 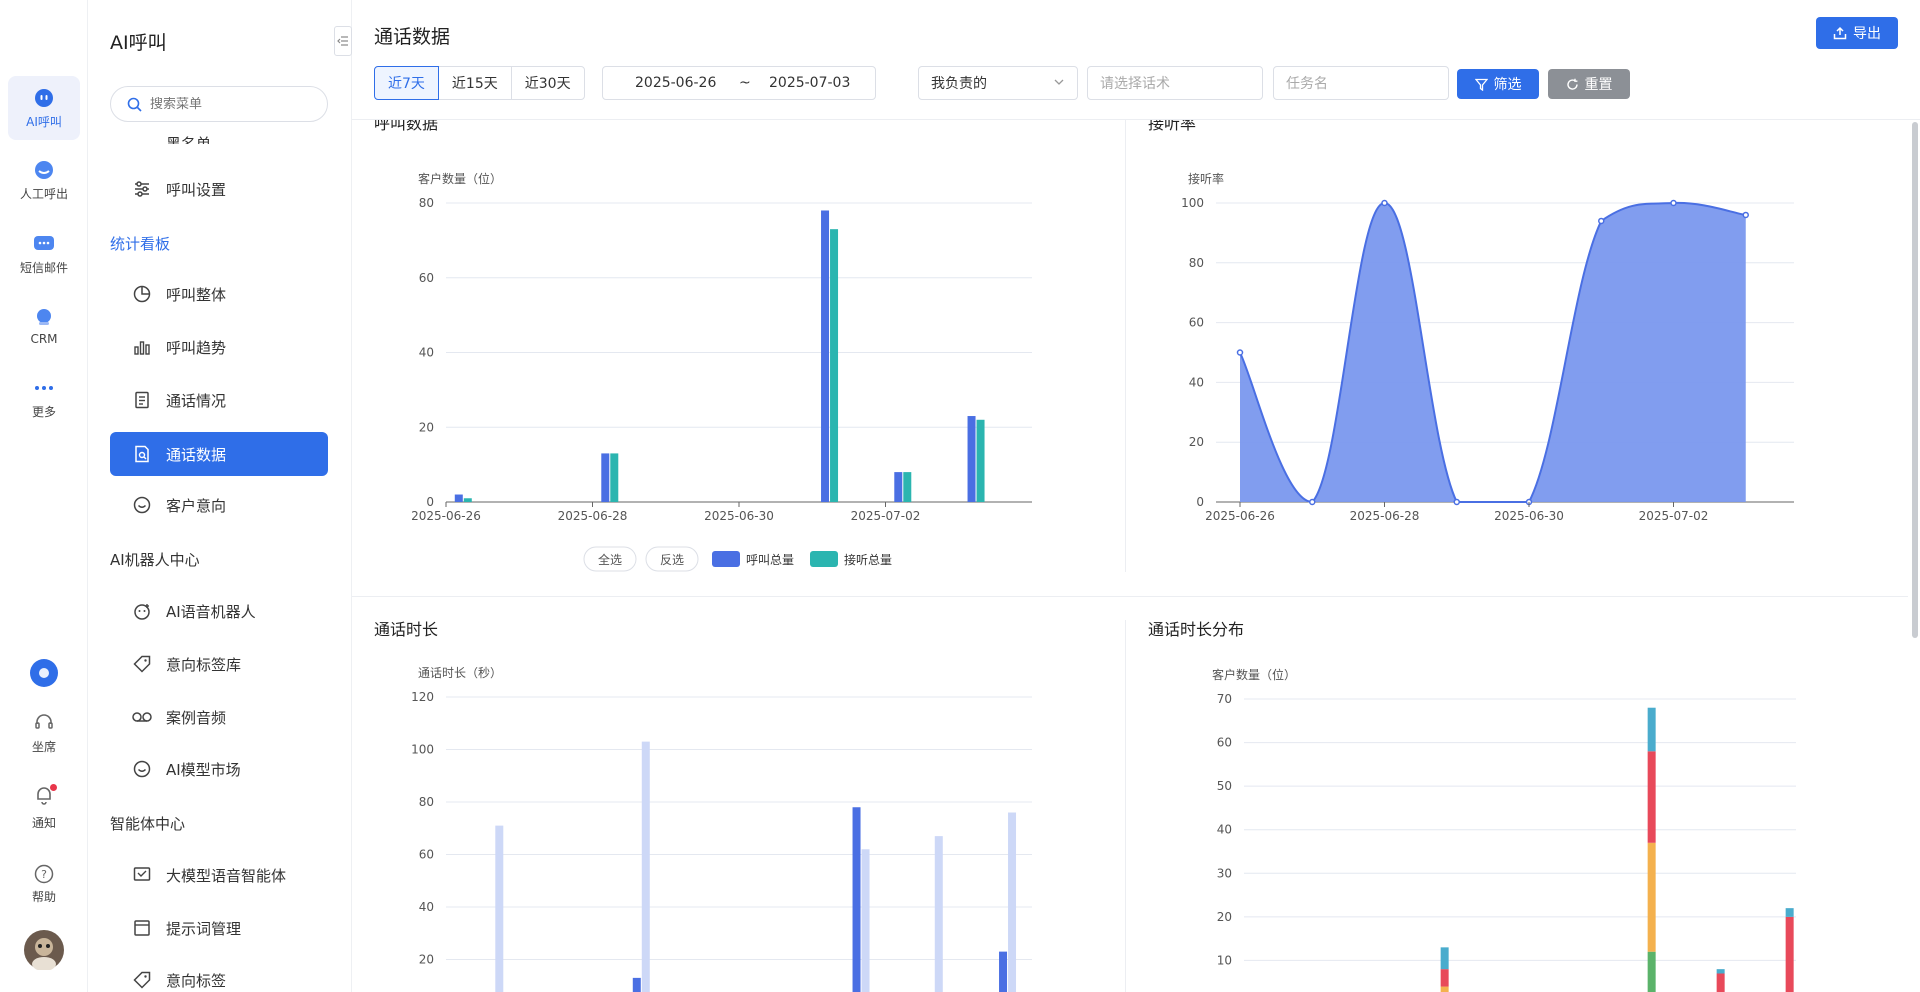 I want to click on menu-item-intent-tag: 意向标签, so click(x=219, y=975).